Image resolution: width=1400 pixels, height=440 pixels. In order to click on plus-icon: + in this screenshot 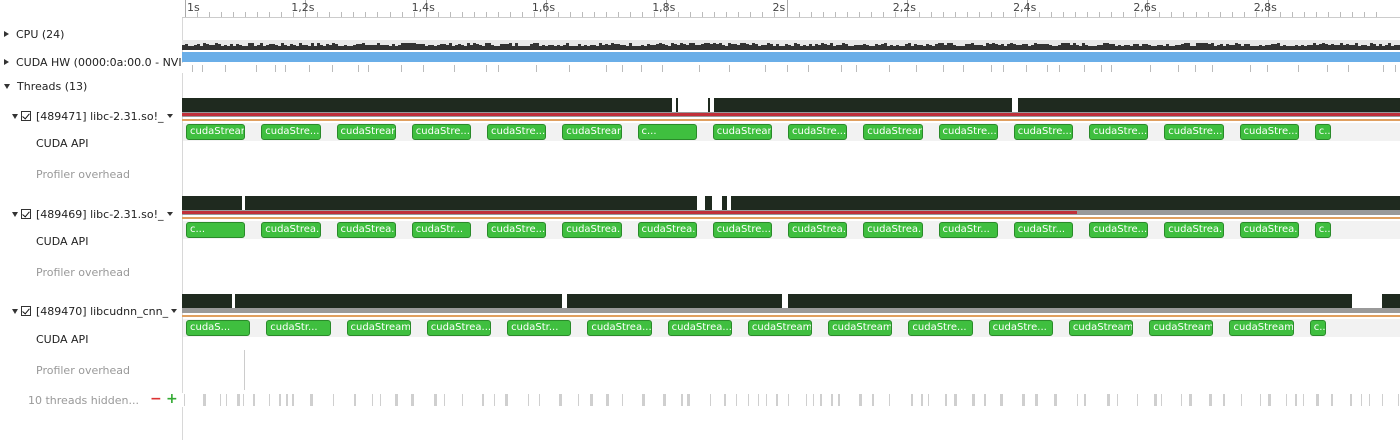, I will do `click(172, 399)`.